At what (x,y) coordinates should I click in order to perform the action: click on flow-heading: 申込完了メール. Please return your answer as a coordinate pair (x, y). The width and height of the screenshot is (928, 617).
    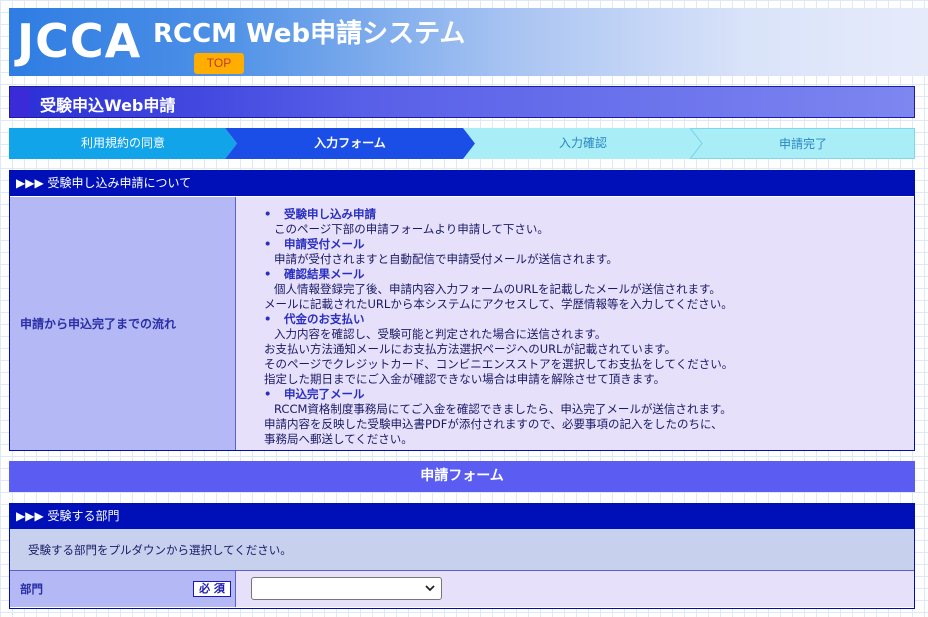
    Looking at the image, I should click on (589, 394).